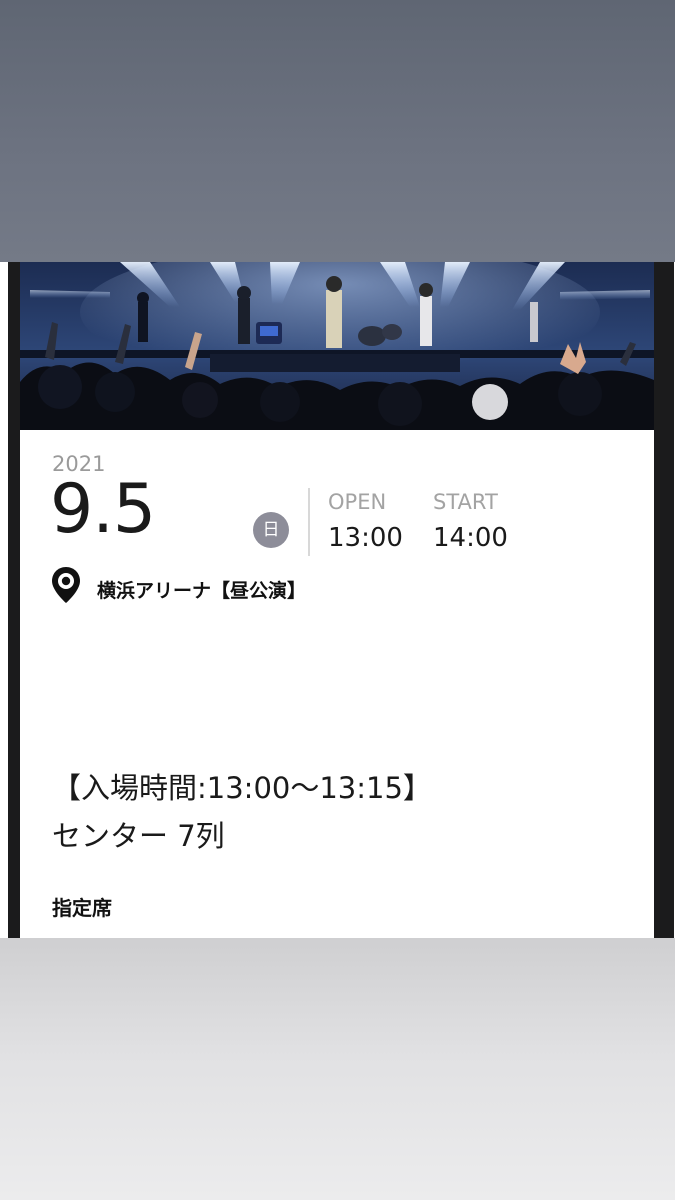  I want to click on open-label: OPEN, so click(357, 502).